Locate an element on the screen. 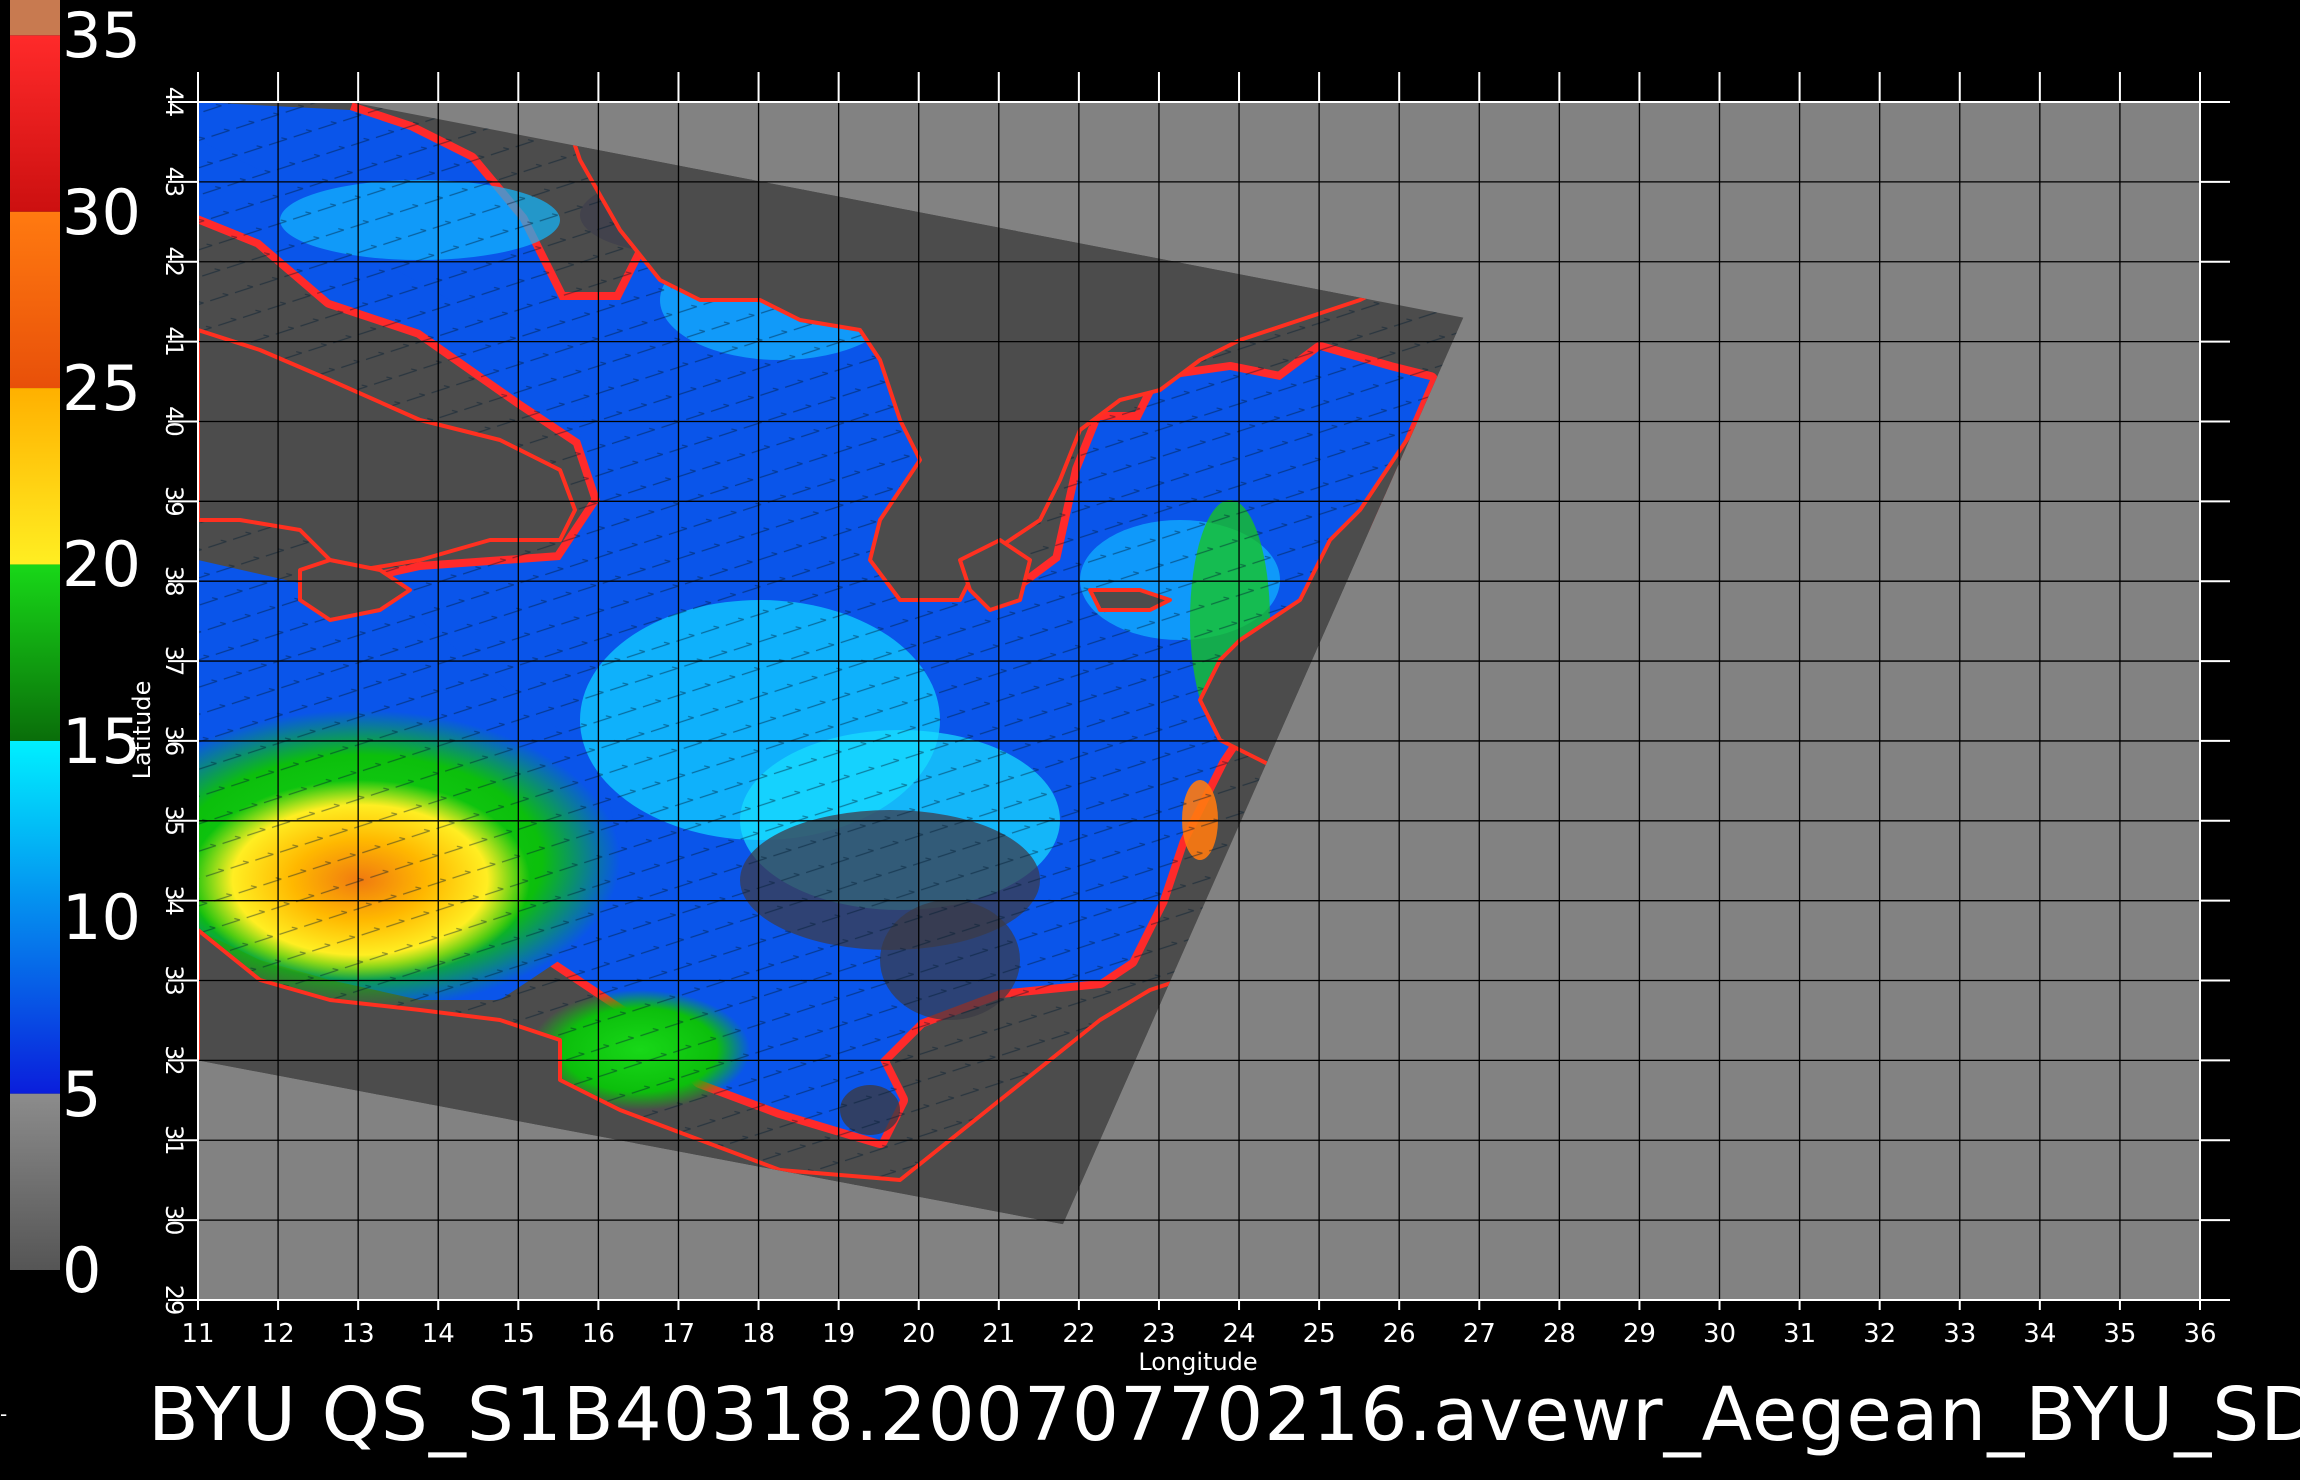 The height and width of the screenshot is (1480, 2300). x-tick-label: 25 is located at coordinates (1319, 1334).